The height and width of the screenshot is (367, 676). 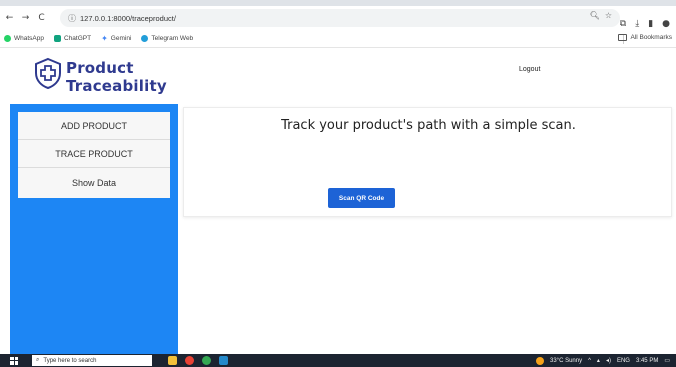 What do you see at coordinates (72, 18) in the screenshot?
I see `site-info-icon: ⓘ` at bounding box center [72, 18].